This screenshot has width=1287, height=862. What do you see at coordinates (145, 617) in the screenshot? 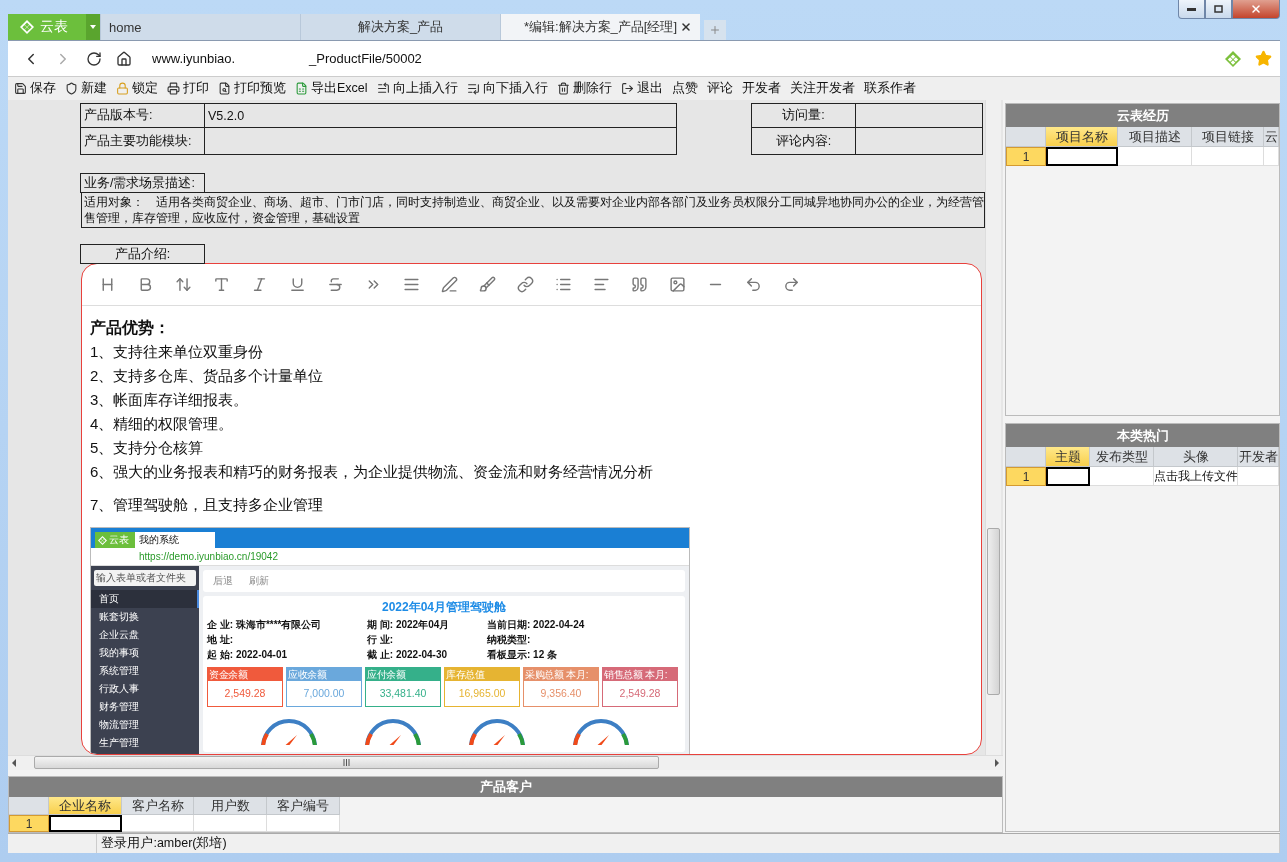
I see `nav-item: 账套切换` at bounding box center [145, 617].